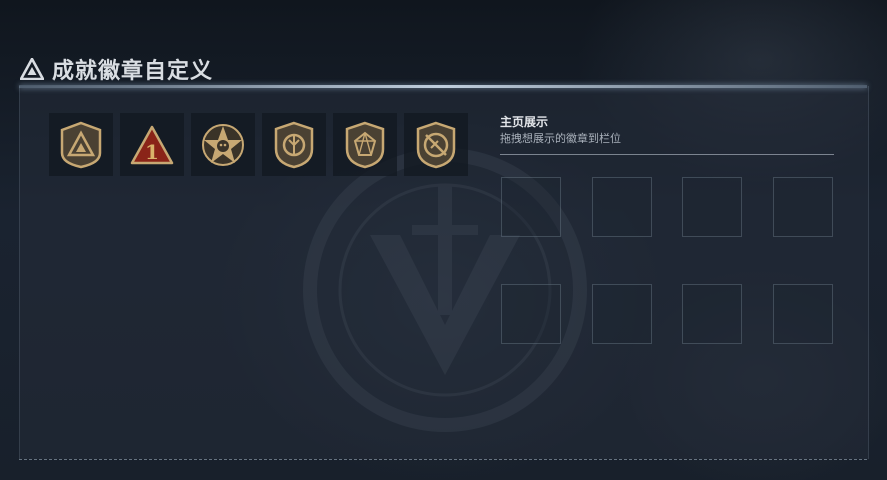 The width and height of the screenshot is (887, 480). Describe the element at coordinates (443, 459) in the screenshot. I see `panel-bottom-border` at that location.